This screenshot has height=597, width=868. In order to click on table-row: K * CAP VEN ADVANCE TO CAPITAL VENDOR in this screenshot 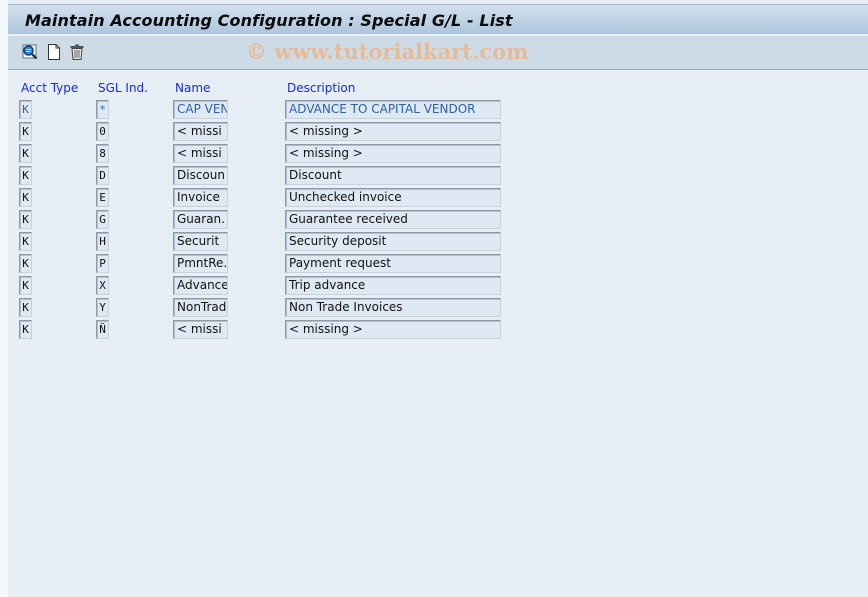, I will do `click(308, 110)`.